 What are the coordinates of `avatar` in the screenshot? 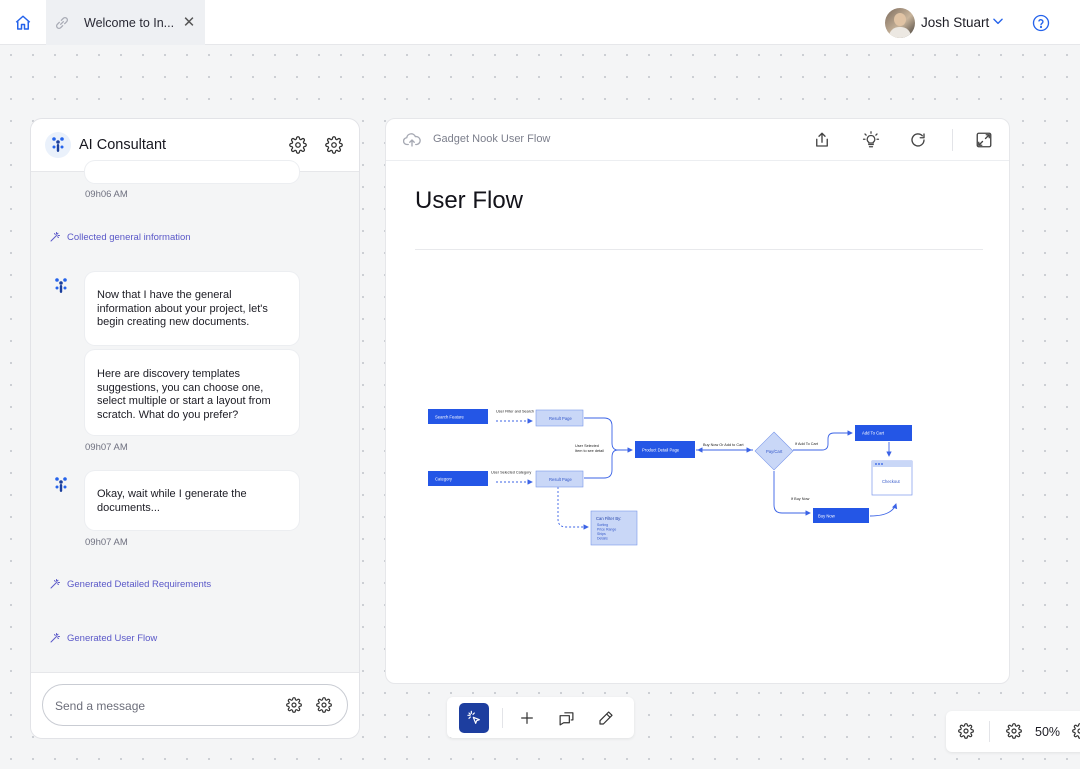 It's located at (900, 23).